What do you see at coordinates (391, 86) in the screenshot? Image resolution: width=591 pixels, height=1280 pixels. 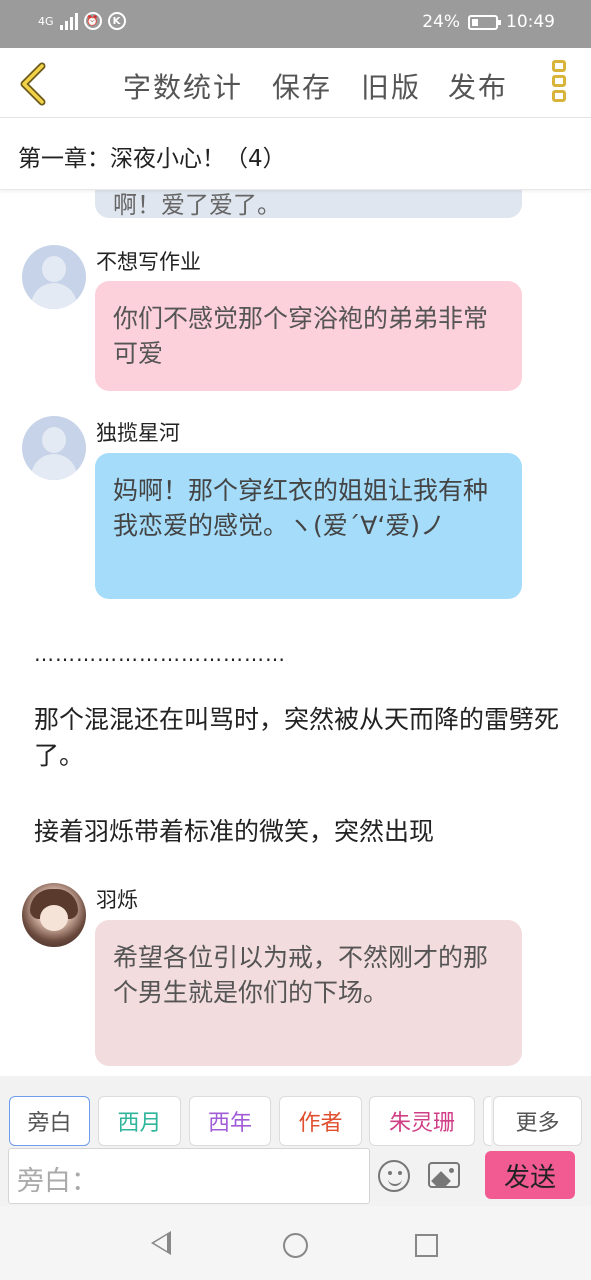 I see `old-version-button: 旧版` at bounding box center [391, 86].